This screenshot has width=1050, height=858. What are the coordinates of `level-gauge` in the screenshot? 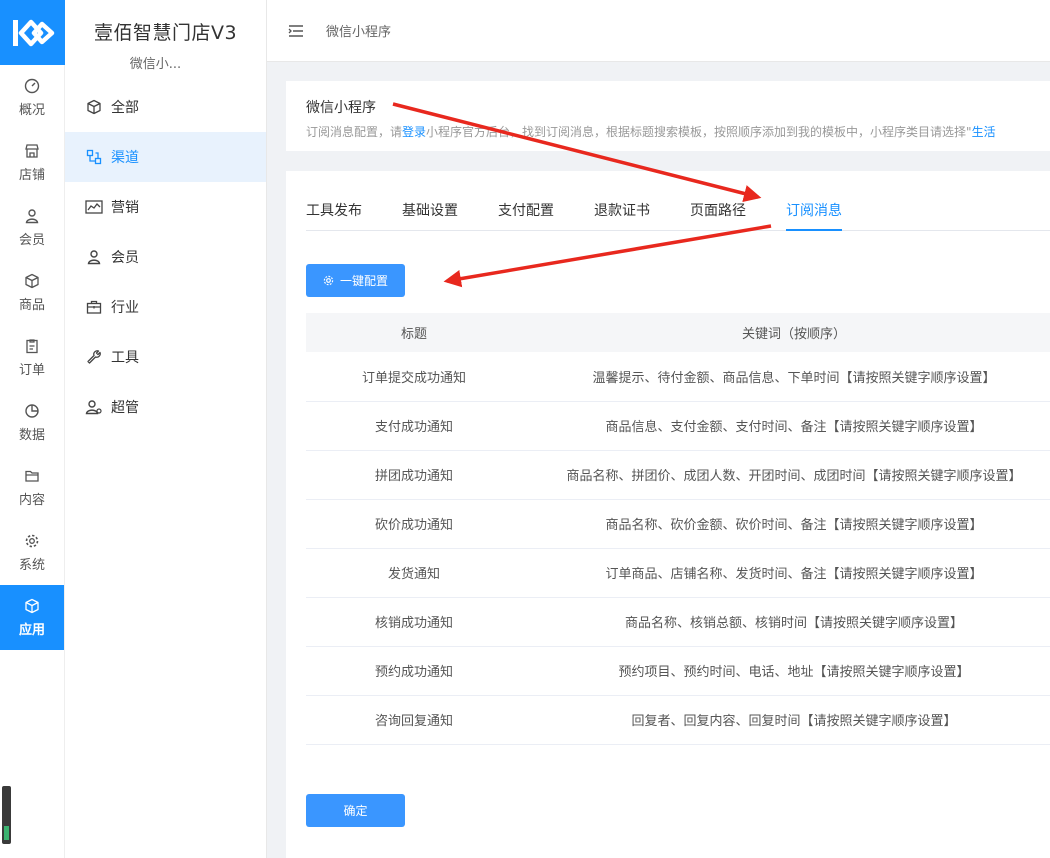 It's located at (6, 815).